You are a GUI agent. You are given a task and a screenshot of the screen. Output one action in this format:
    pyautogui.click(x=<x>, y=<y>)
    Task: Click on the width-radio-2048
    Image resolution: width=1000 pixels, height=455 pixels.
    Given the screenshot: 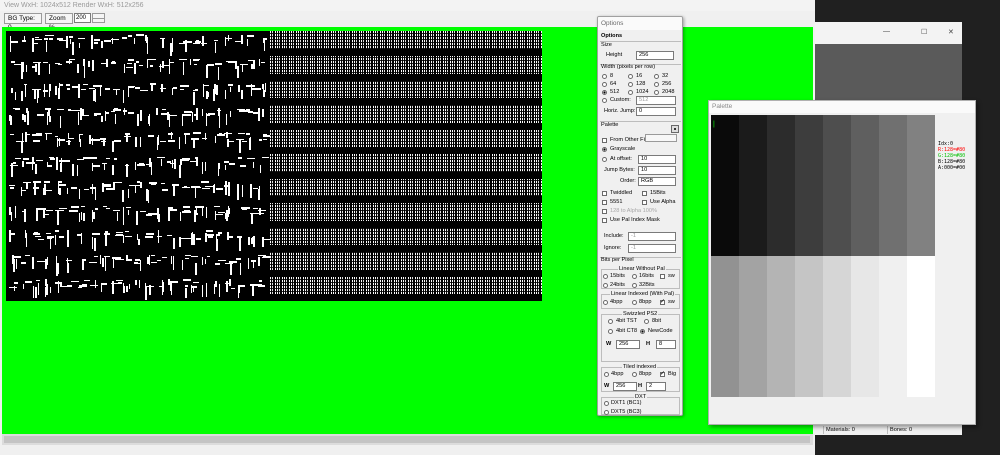 What is the action you would take?
    pyautogui.click(x=656, y=92)
    